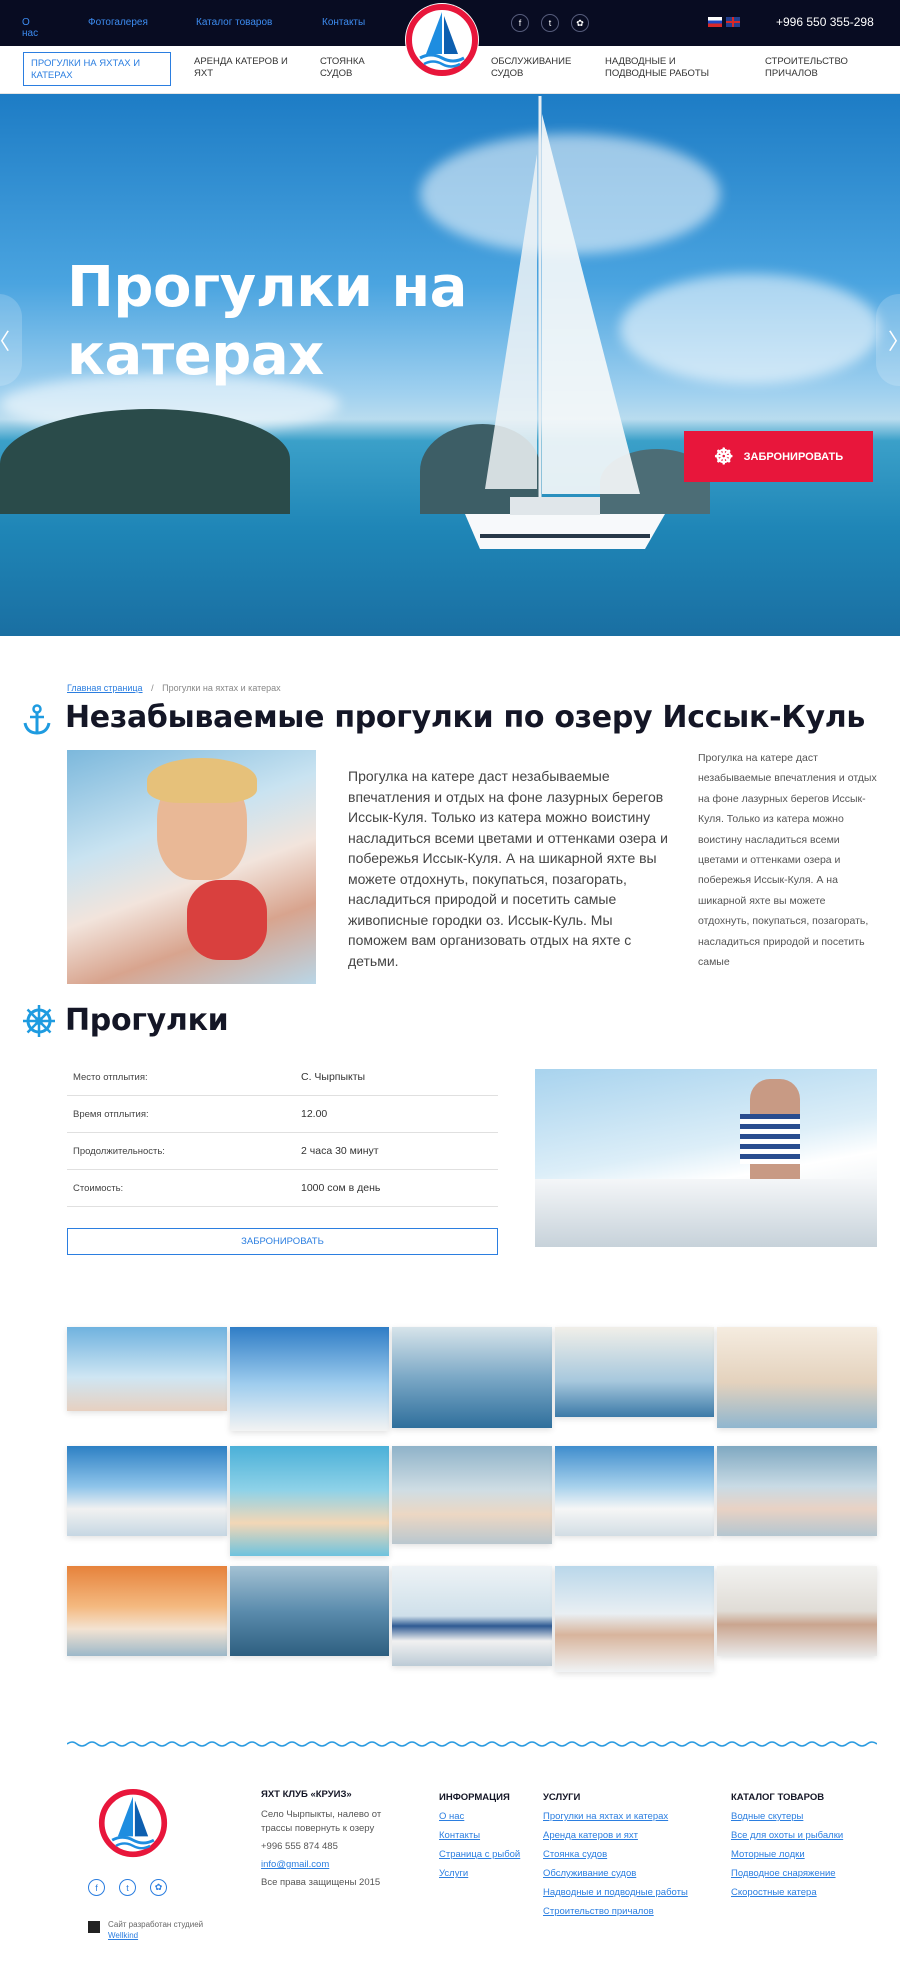  What do you see at coordinates (97, 69) in the screenshot?
I see `nav-walks: ПРОГУЛКИ НА ЯХТАХ И КАТЕРАХ` at bounding box center [97, 69].